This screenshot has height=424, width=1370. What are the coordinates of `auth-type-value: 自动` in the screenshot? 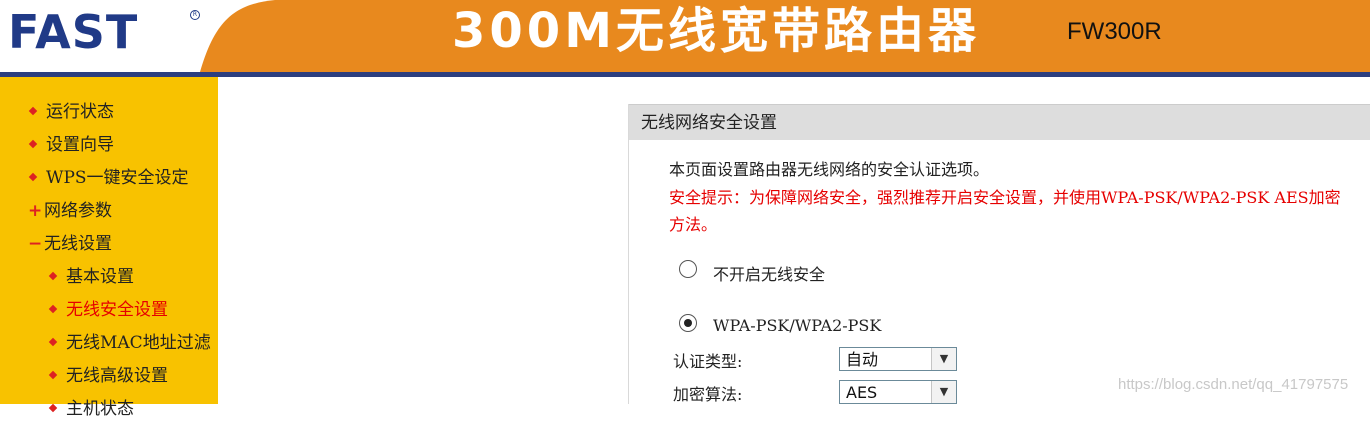 It's located at (862, 359).